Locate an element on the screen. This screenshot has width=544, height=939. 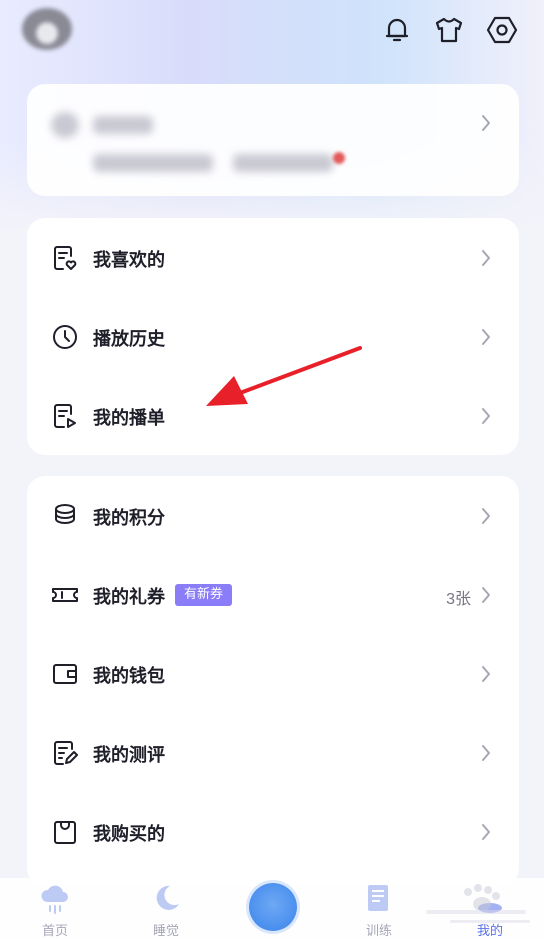
menu-item-favorites: 我喜欢的 is located at coordinates (273, 258).